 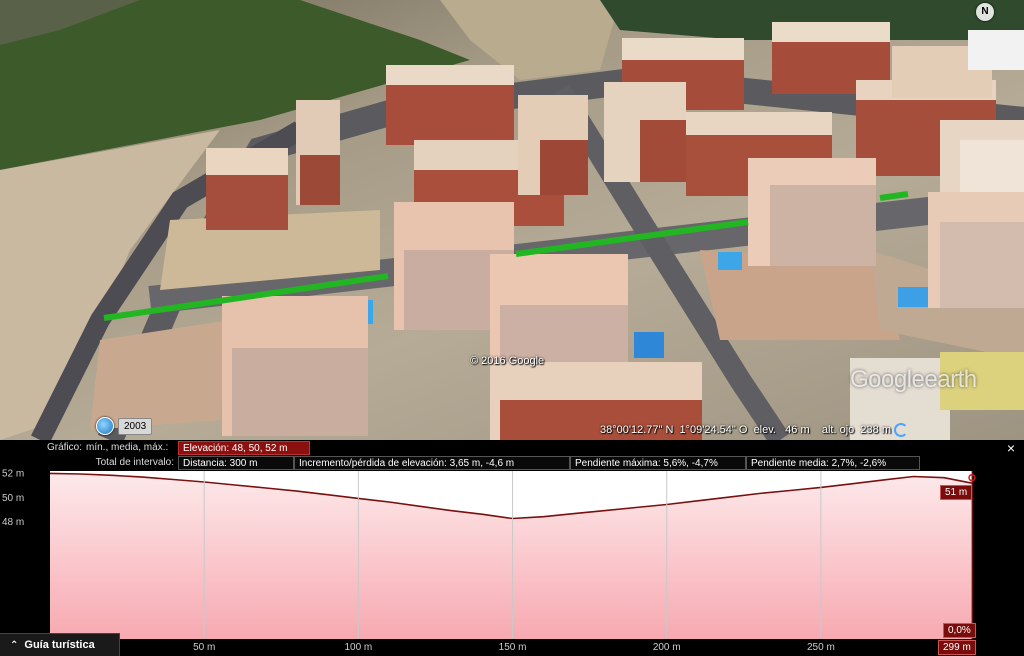 I want to click on copyright-label: © 2016 Google, so click(x=507, y=361).